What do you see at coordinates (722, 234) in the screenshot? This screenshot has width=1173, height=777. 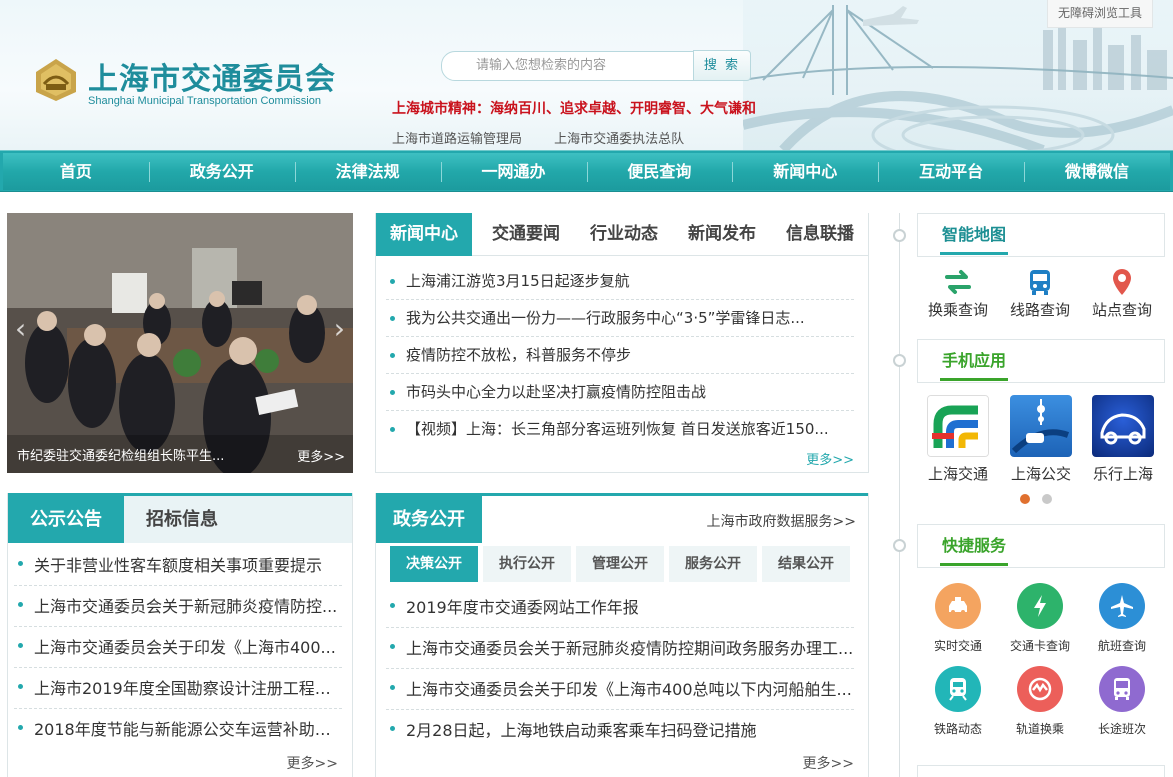 I see `tab-press-release: 新闻发布` at bounding box center [722, 234].